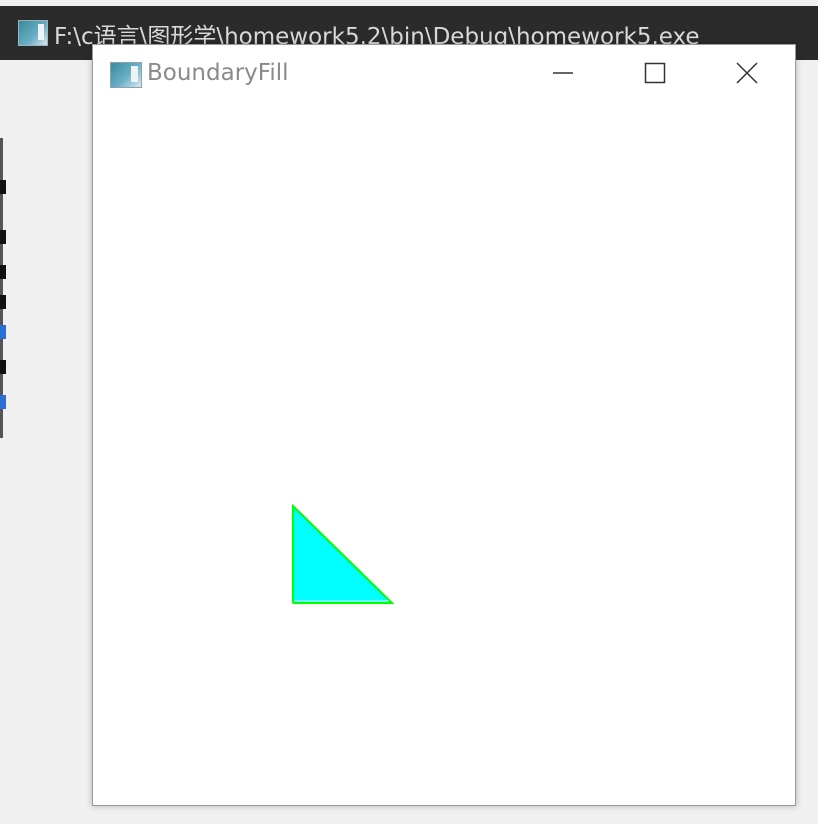 The width and height of the screenshot is (818, 824). I want to click on minimize-icon, so click(563, 73).